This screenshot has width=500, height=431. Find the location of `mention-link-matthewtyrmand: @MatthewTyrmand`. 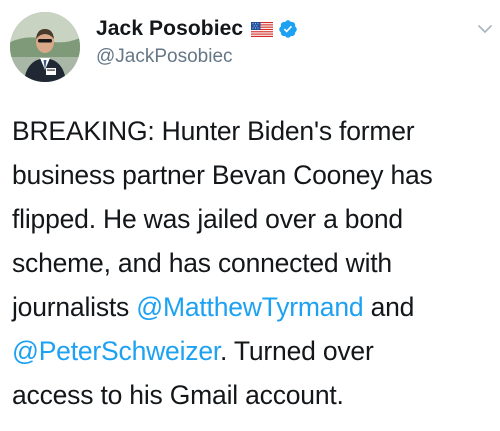

mention-link-matthewtyrmand: @MatthewTyrmand is located at coordinates (249, 307).